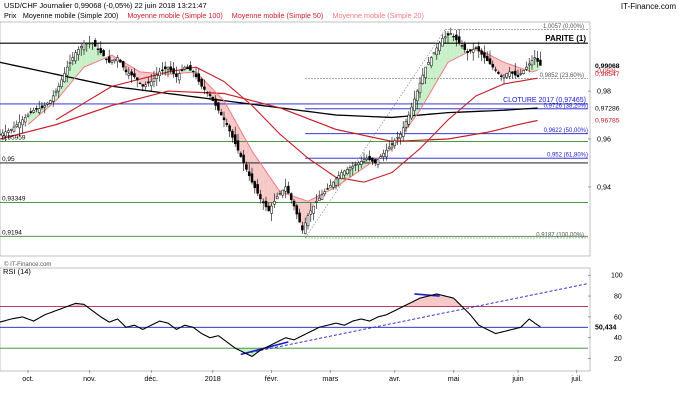  What do you see at coordinates (607, 109) in the screenshot?
I see `price-tag-3: 0,97286` at bounding box center [607, 109].